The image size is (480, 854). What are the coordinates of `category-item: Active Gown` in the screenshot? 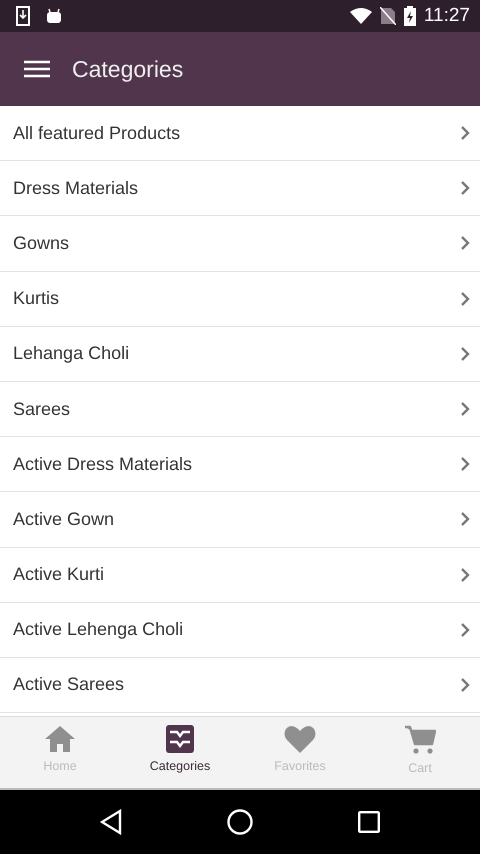 It's located at (240, 520).